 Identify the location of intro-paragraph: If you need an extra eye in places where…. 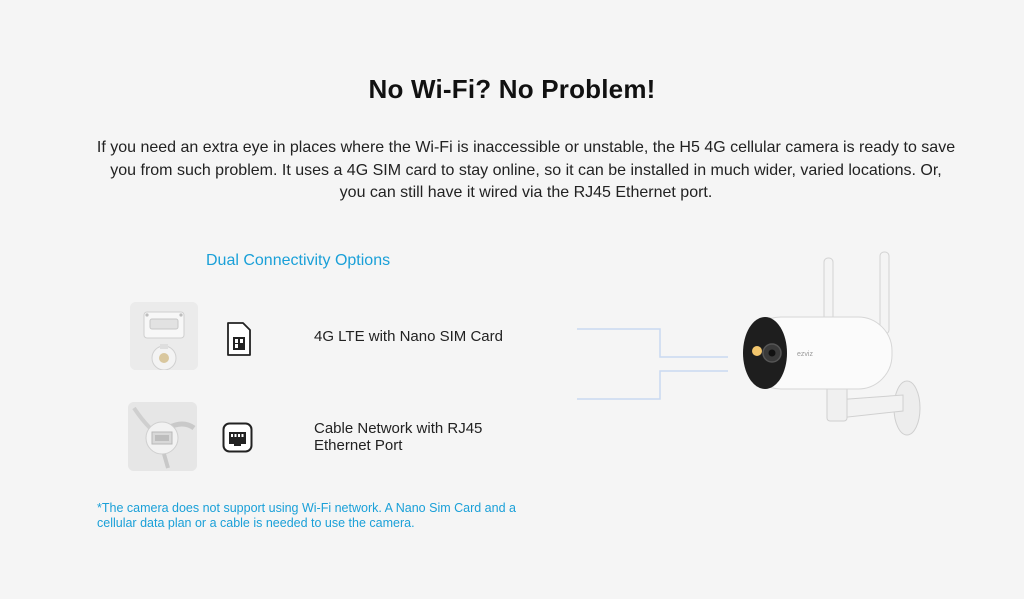
(526, 170).